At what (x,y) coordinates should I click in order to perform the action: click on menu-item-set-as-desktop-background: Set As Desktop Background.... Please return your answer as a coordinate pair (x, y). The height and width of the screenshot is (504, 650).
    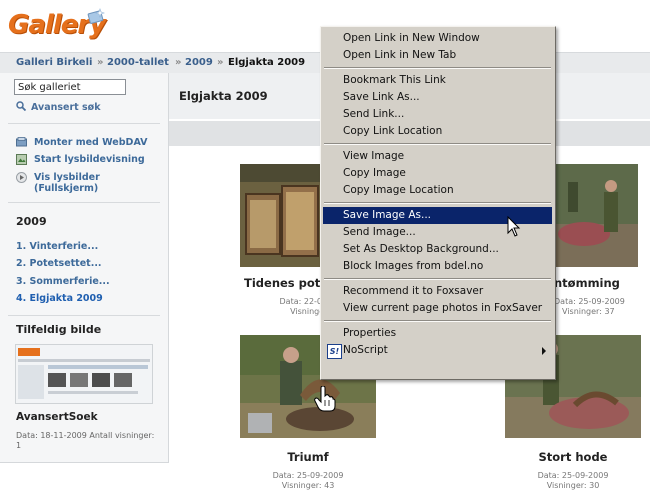
    Looking at the image, I should click on (437, 249).